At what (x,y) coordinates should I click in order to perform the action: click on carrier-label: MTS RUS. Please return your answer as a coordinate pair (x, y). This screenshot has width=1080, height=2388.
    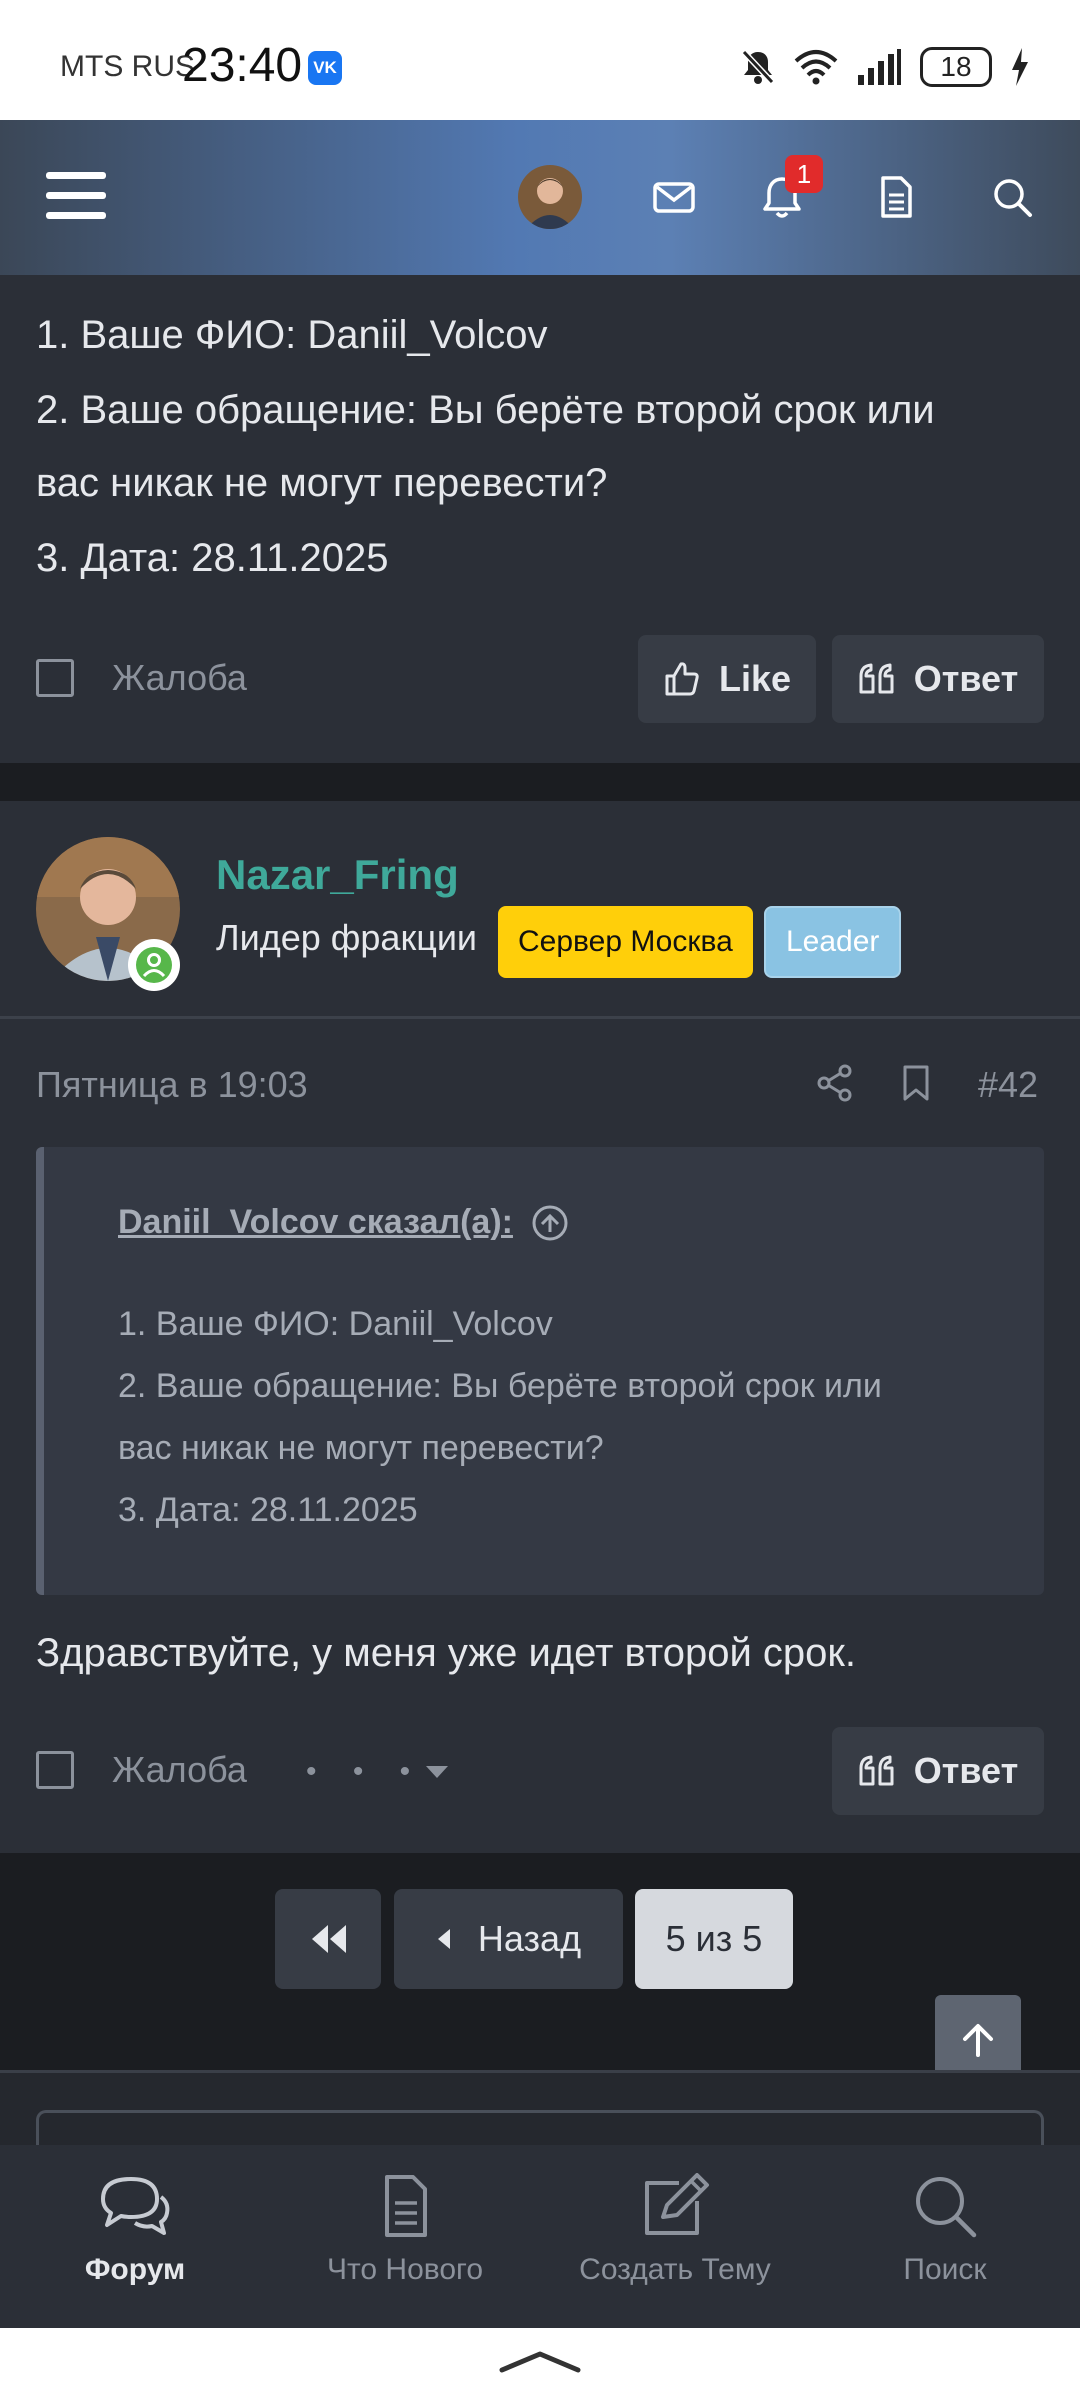
    Looking at the image, I should click on (127, 66).